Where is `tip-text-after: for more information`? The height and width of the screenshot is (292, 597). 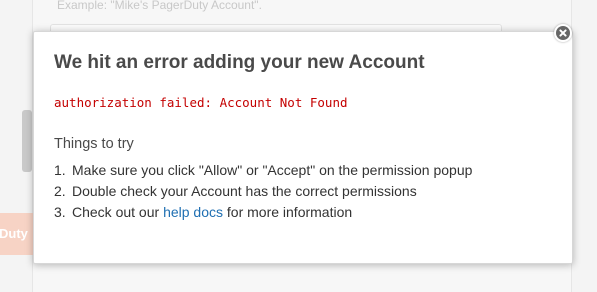 tip-text-after: for more information is located at coordinates (288, 212).